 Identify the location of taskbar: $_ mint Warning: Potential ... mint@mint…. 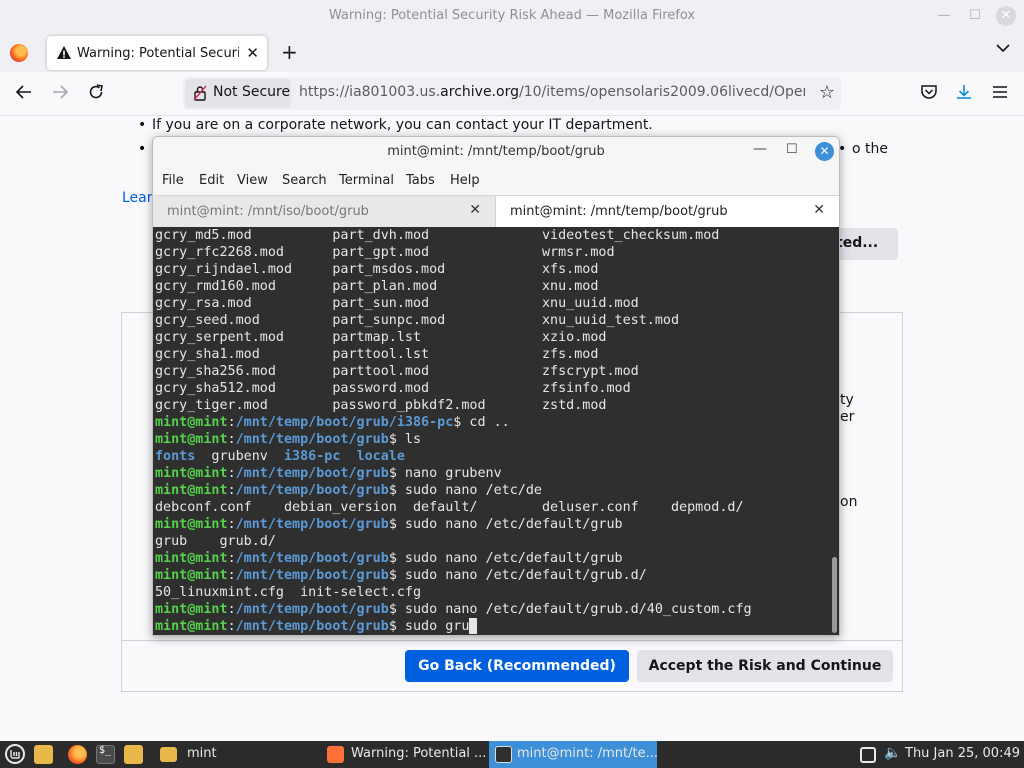
(512, 754).